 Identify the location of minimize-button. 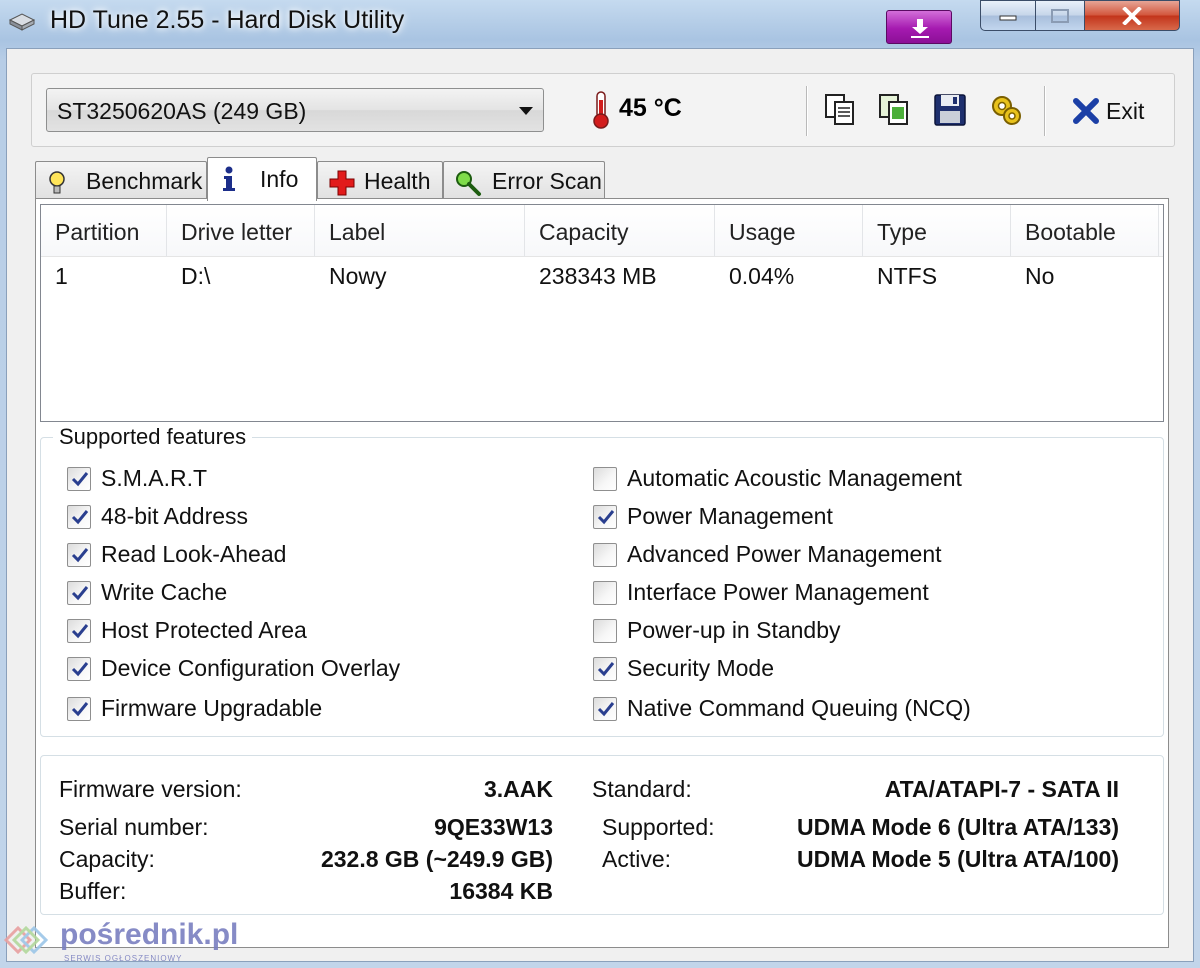
(1008, 15).